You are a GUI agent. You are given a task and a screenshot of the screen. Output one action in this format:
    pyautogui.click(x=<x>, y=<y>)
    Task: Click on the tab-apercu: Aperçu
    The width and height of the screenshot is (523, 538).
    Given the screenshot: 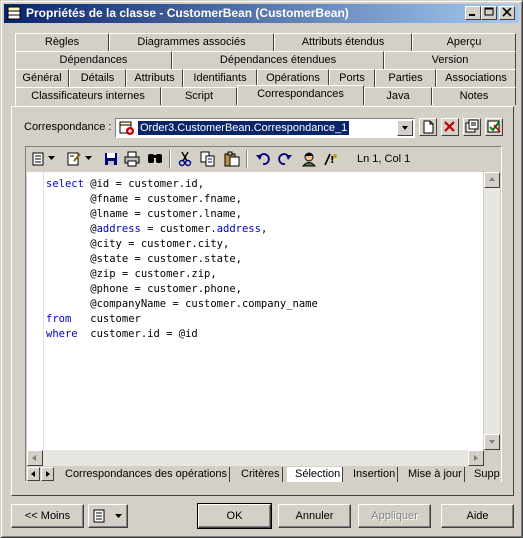 What is the action you would take?
    pyautogui.click(x=464, y=42)
    